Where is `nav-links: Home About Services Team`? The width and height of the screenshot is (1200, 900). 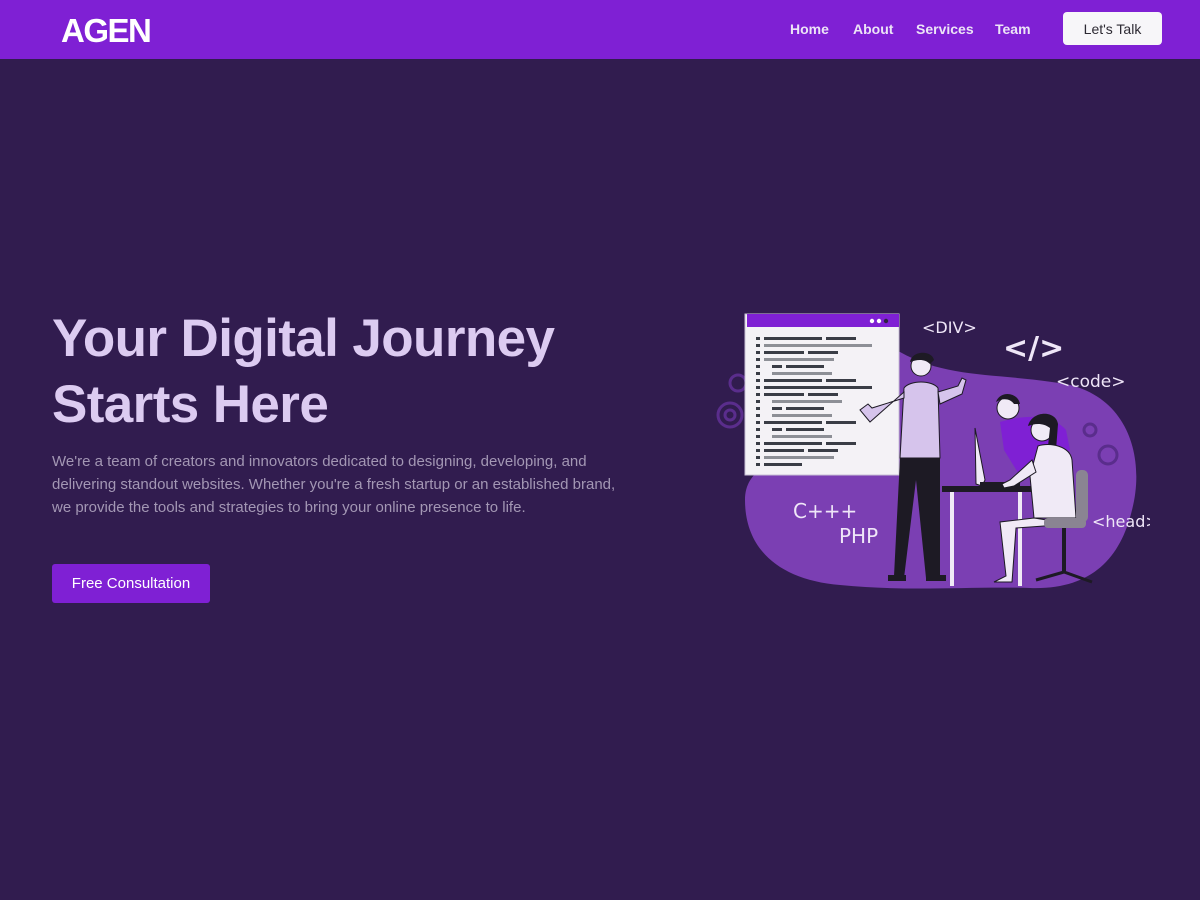
nav-links: Home About Services Team is located at coordinates (600, 30).